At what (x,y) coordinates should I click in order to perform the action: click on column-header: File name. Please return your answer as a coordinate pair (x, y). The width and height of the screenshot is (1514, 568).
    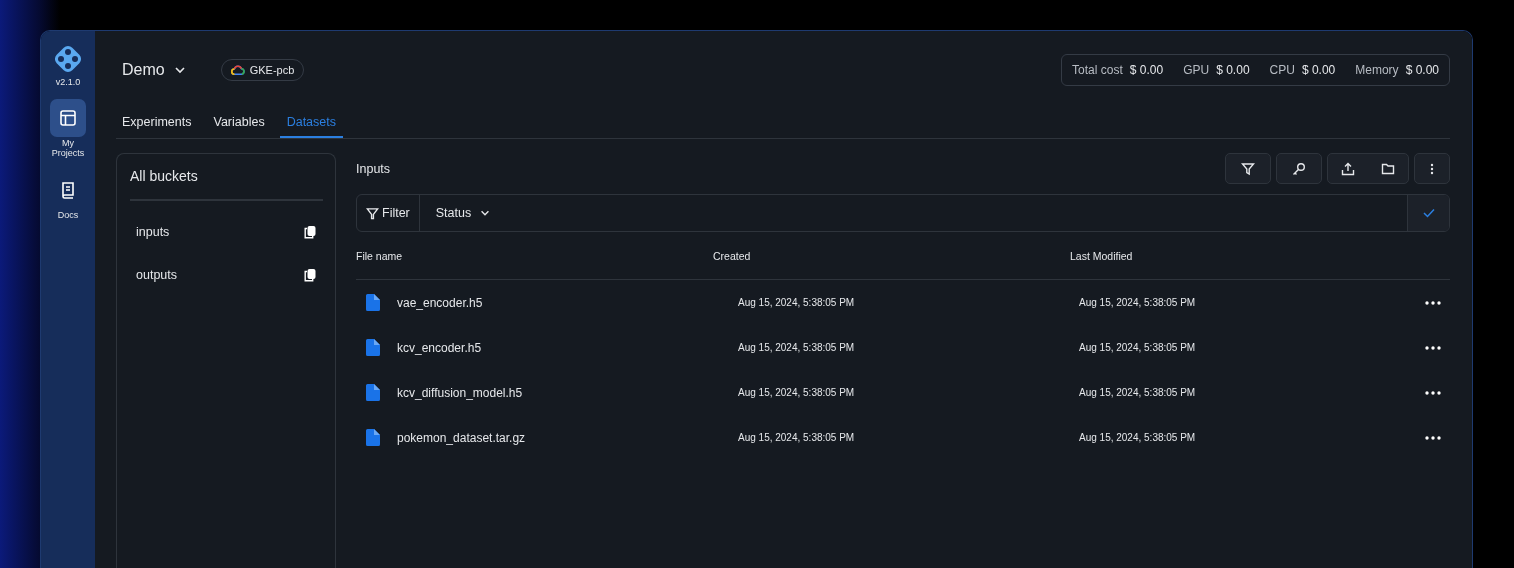
    Looking at the image, I should click on (380, 255).